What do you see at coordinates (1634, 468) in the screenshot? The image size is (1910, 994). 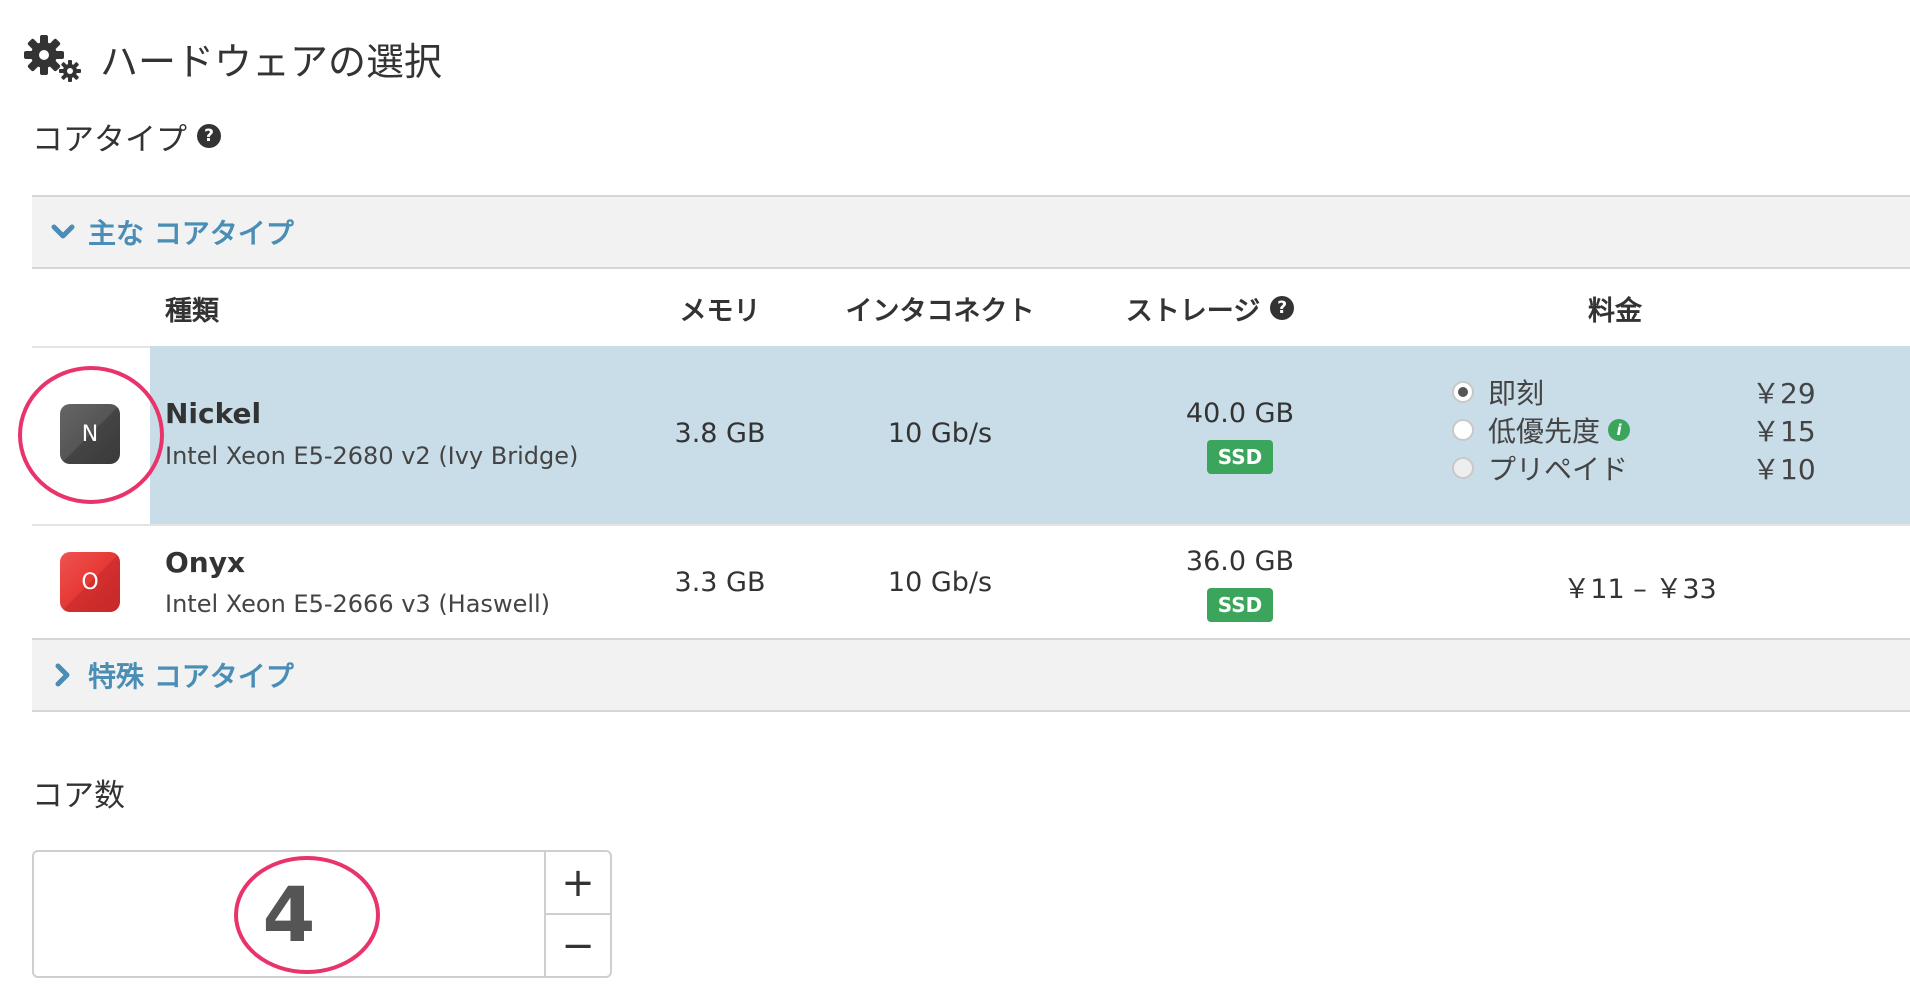 I see `price-option-prepaid: プリペイド ￥10` at bounding box center [1634, 468].